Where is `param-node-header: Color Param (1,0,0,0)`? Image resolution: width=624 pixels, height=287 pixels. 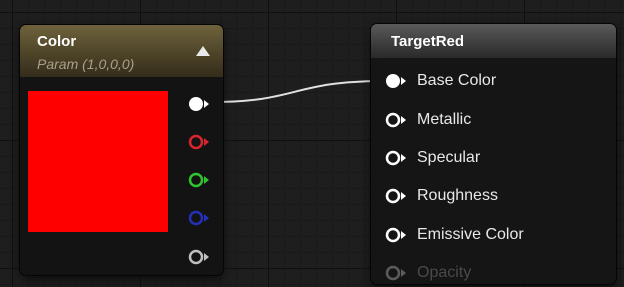
param-node-header: Color Param (1,0,0,0) is located at coordinates (121, 51).